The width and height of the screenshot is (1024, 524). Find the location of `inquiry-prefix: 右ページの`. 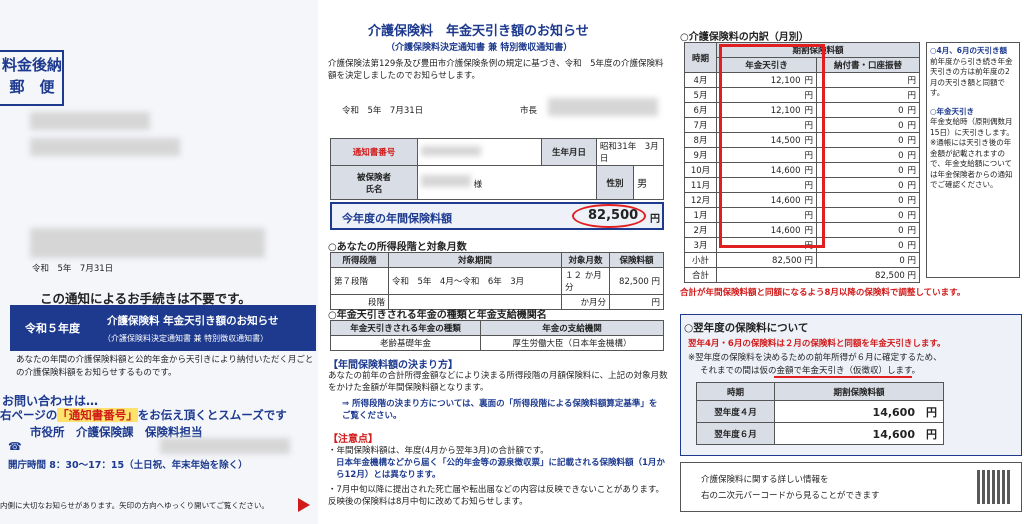

inquiry-prefix: 右ページの is located at coordinates (29, 415).